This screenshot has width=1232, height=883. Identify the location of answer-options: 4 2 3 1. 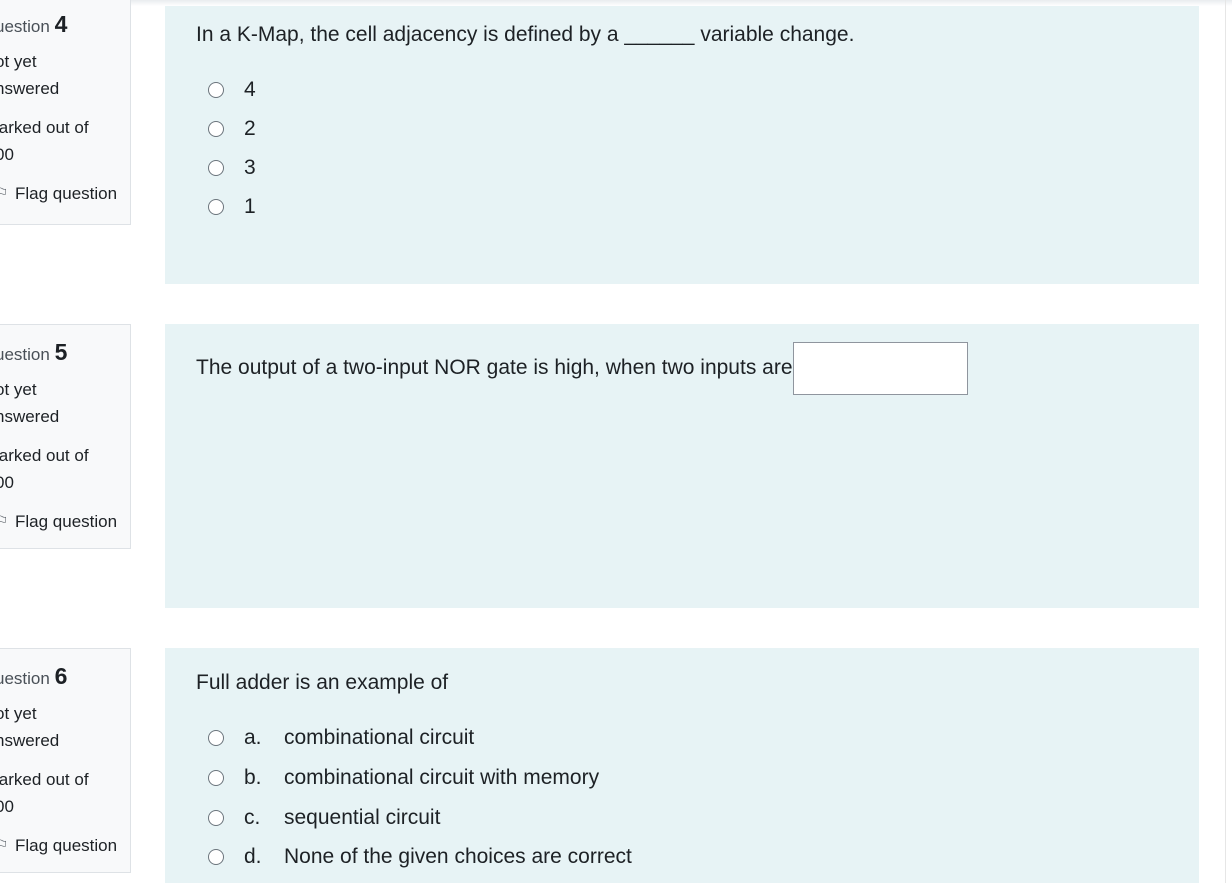
(697, 148).